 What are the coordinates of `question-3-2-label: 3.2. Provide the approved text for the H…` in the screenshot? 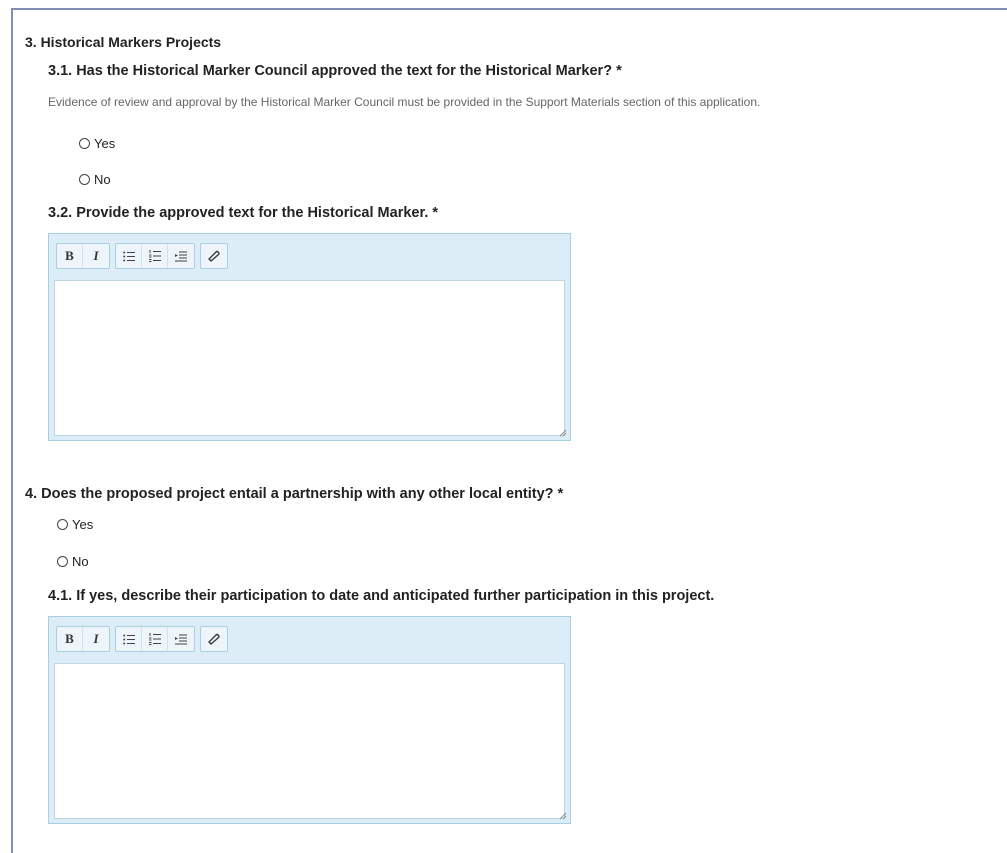 It's located at (243, 213).